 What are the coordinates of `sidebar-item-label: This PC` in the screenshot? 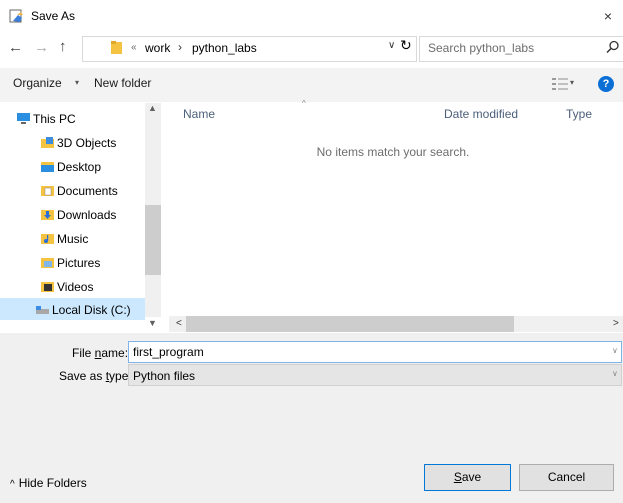 It's located at (54, 119).